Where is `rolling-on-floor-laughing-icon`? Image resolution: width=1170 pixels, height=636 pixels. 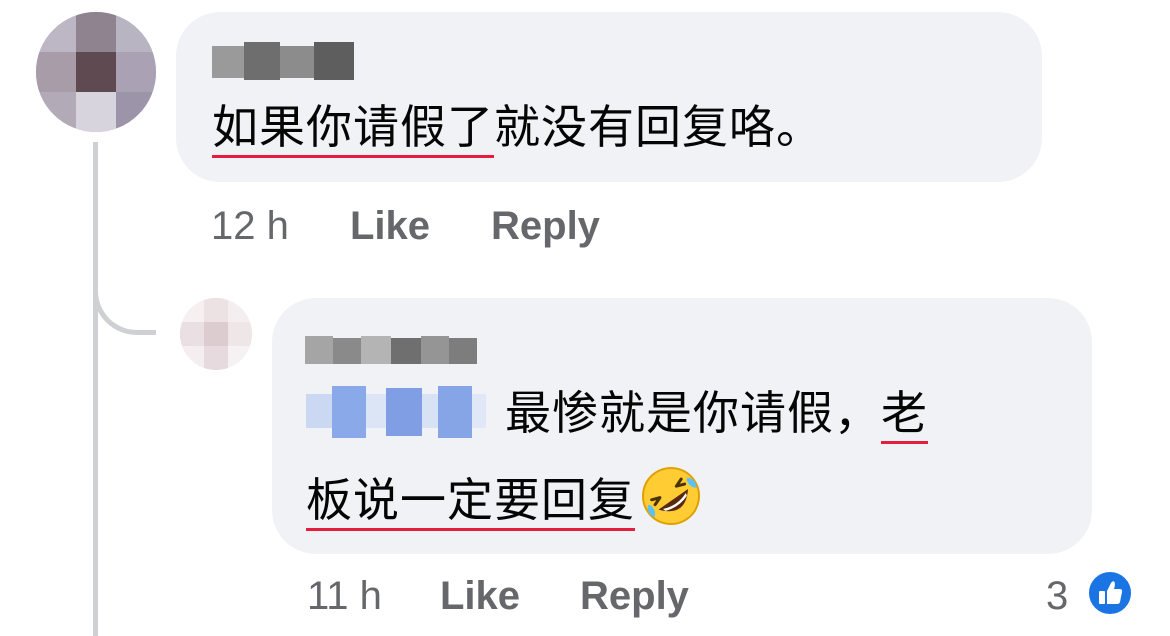
rolling-on-floor-laughing-icon is located at coordinates (671, 503).